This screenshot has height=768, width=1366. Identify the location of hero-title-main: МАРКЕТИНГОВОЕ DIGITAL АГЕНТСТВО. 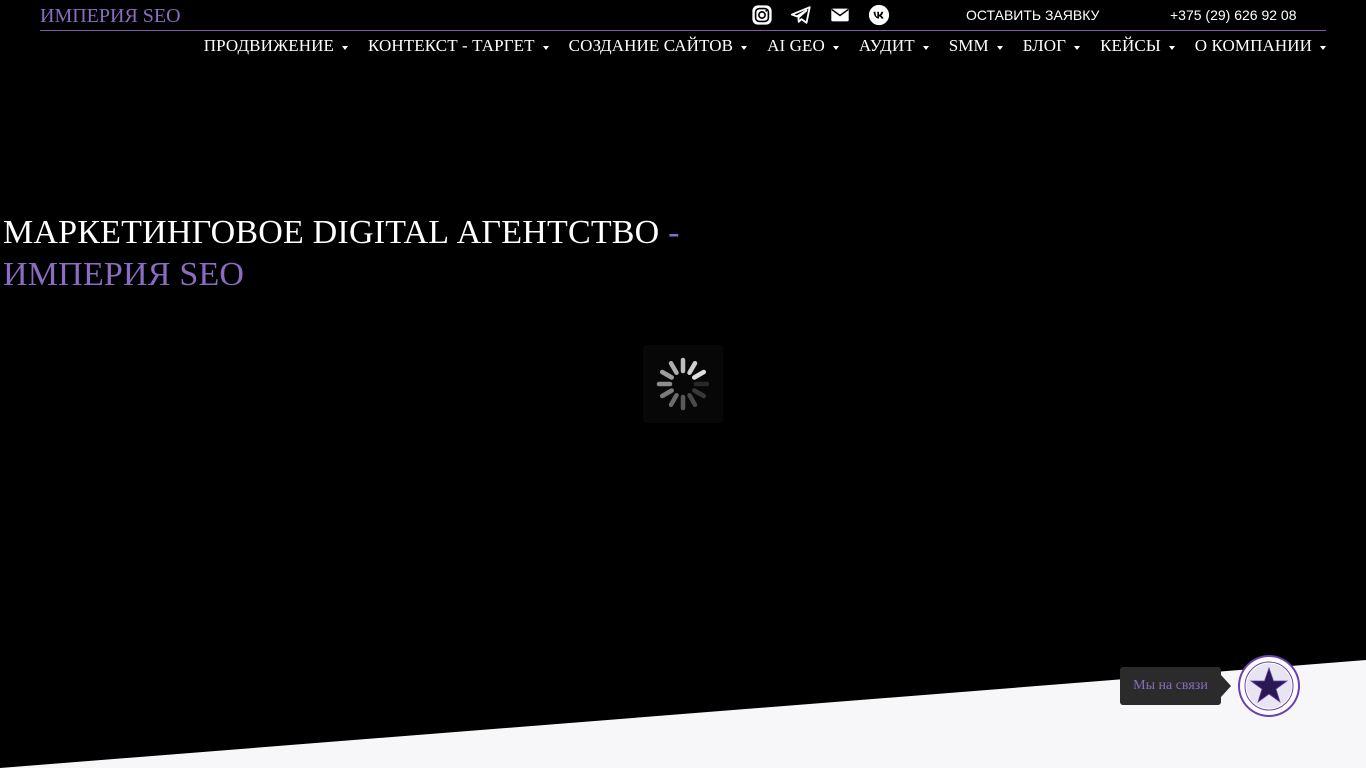
(331, 232).